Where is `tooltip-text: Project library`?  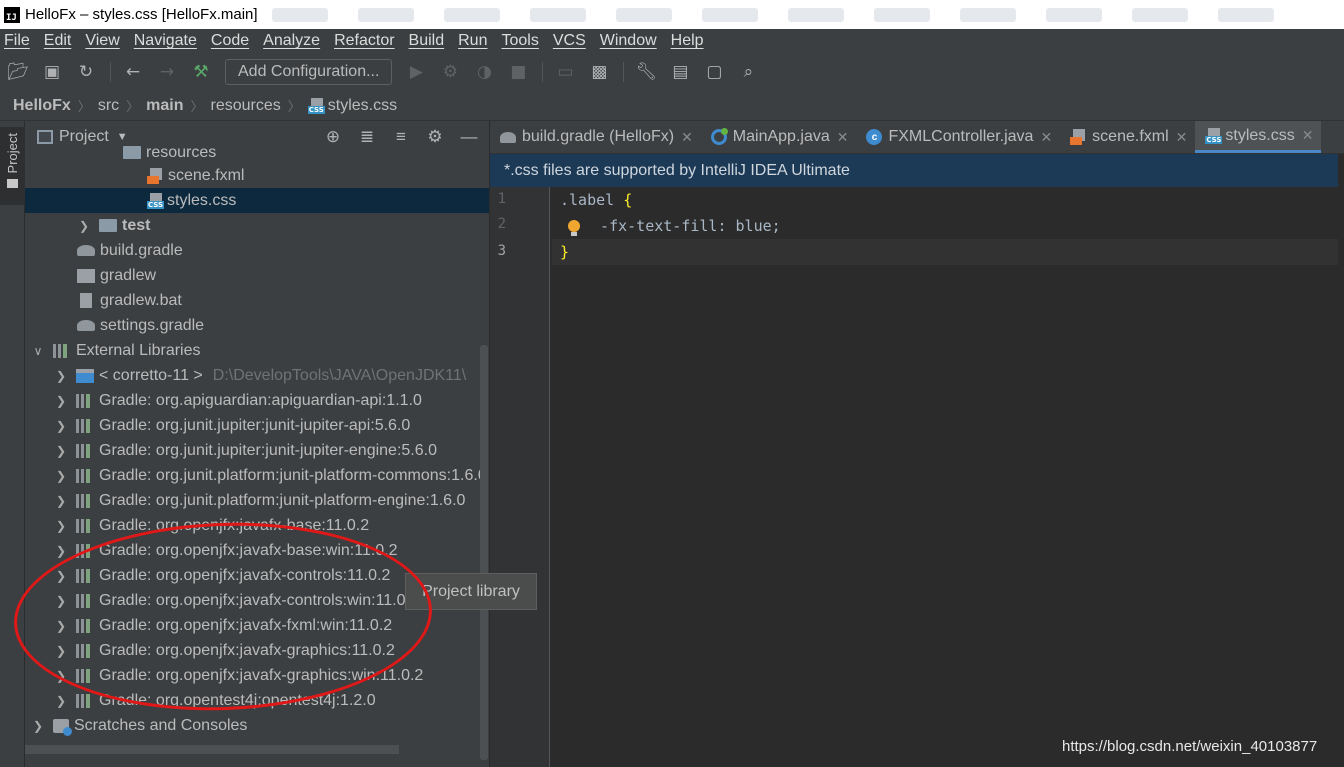 tooltip-text: Project library is located at coordinates (471, 591).